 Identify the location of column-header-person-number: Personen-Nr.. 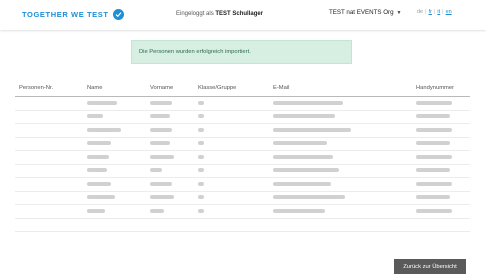
(49, 89).